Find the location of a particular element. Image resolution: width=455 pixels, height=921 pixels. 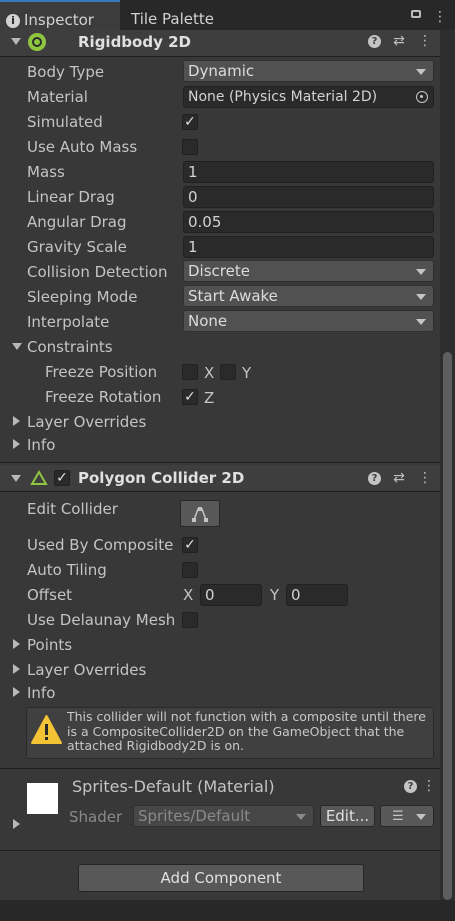

edit-collider-button is located at coordinates (200, 513).